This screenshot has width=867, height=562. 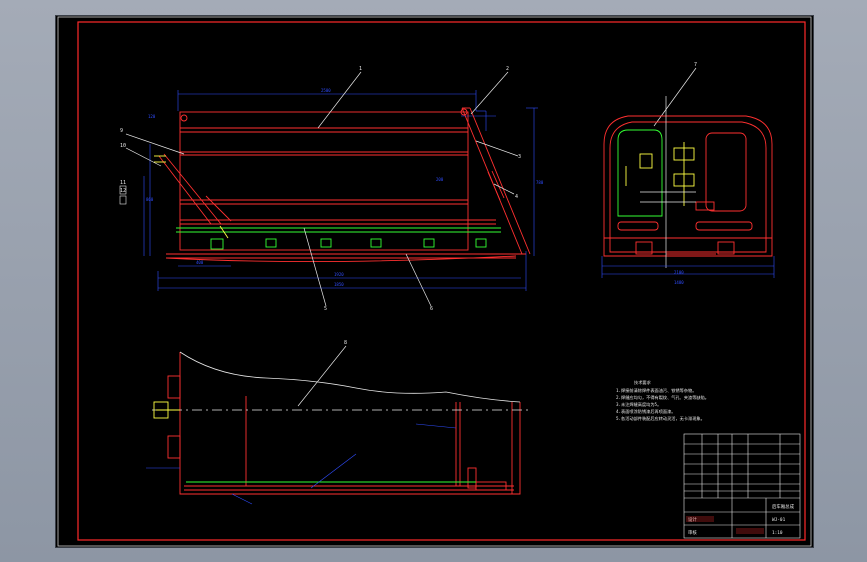 What do you see at coordinates (123, 191) in the screenshot?
I see `balloon-12: 12` at bounding box center [123, 191].